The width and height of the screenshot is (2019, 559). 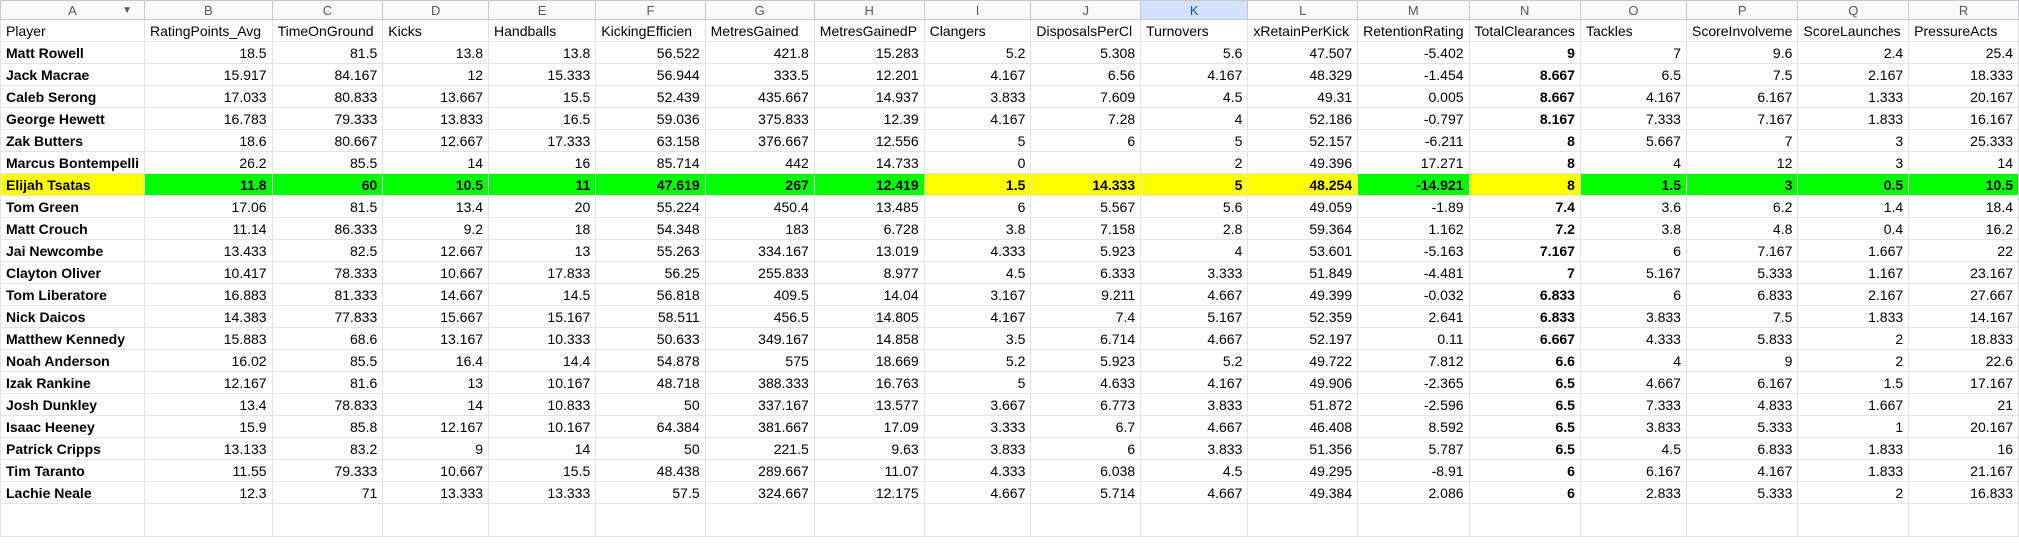 I want to click on cell: 83.2, so click(x=327, y=448).